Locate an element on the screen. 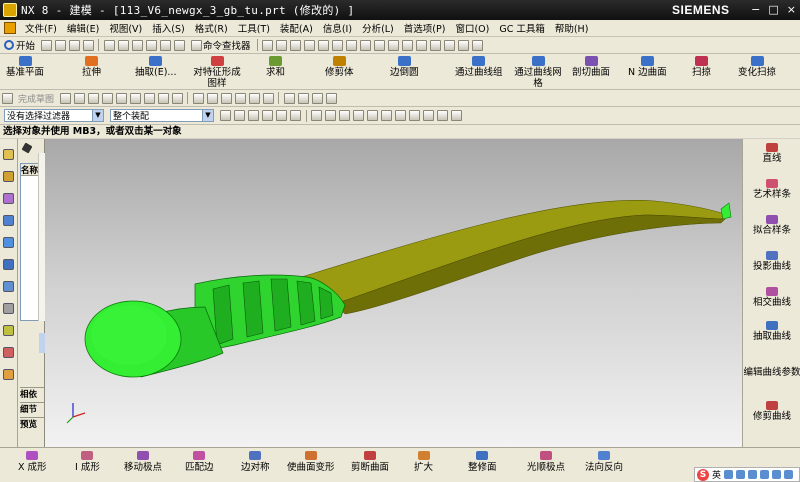 Image resolution: width=800 pixels, height=482 pixels. shade-icon is located at coordinates (282, 45).